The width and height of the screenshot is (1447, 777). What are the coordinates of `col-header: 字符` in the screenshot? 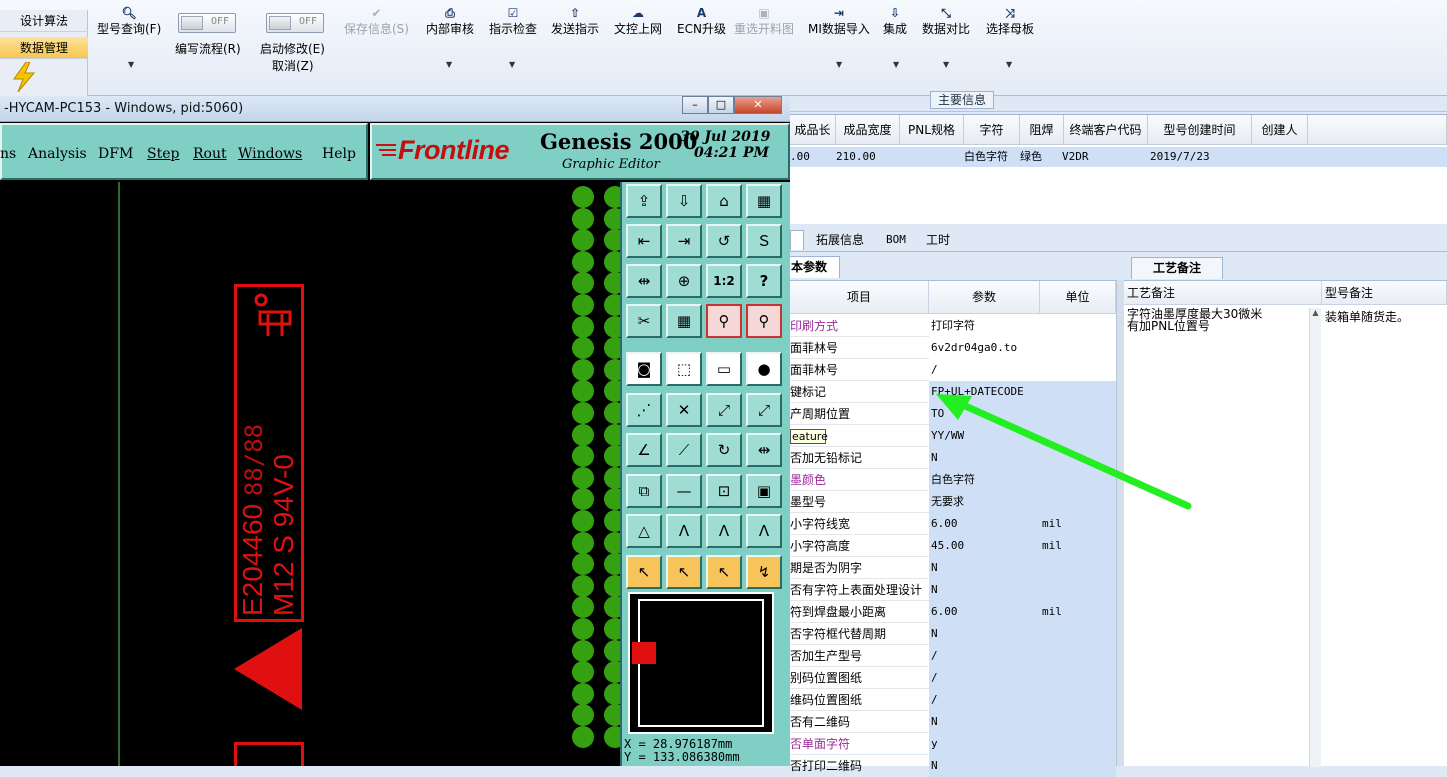 It's located at (992, 130).